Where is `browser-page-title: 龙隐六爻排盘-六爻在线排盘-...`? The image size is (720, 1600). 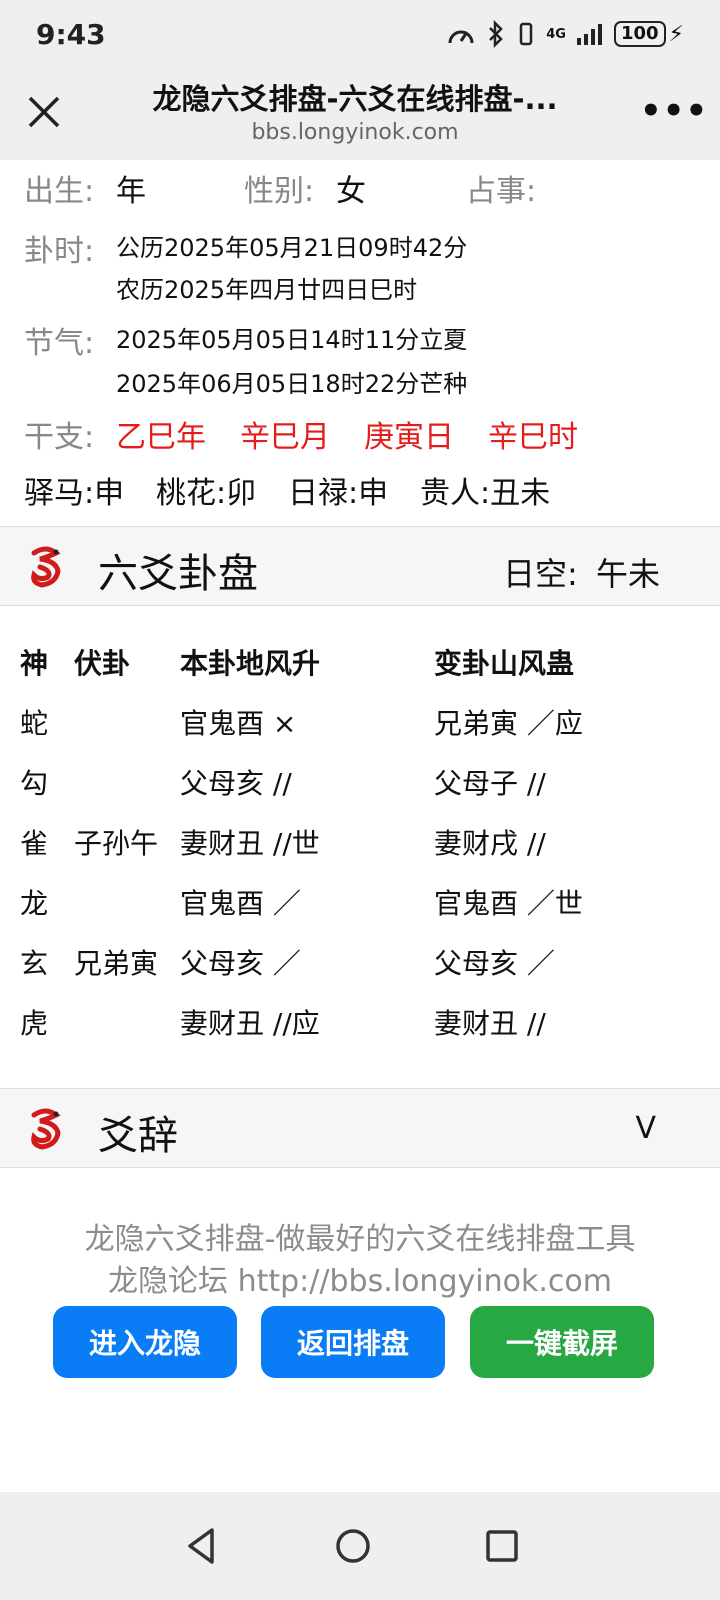
browser-page-title: 龙隐六爻排盘-六爻在线排盘-... is located at coordinates (355, 99).